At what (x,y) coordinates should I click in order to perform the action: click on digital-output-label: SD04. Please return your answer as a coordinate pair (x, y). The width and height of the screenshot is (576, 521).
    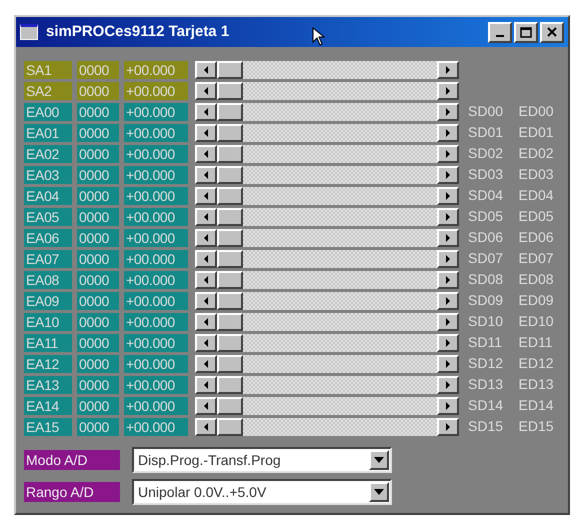
    Looking at the image, I should click on (486, 195).